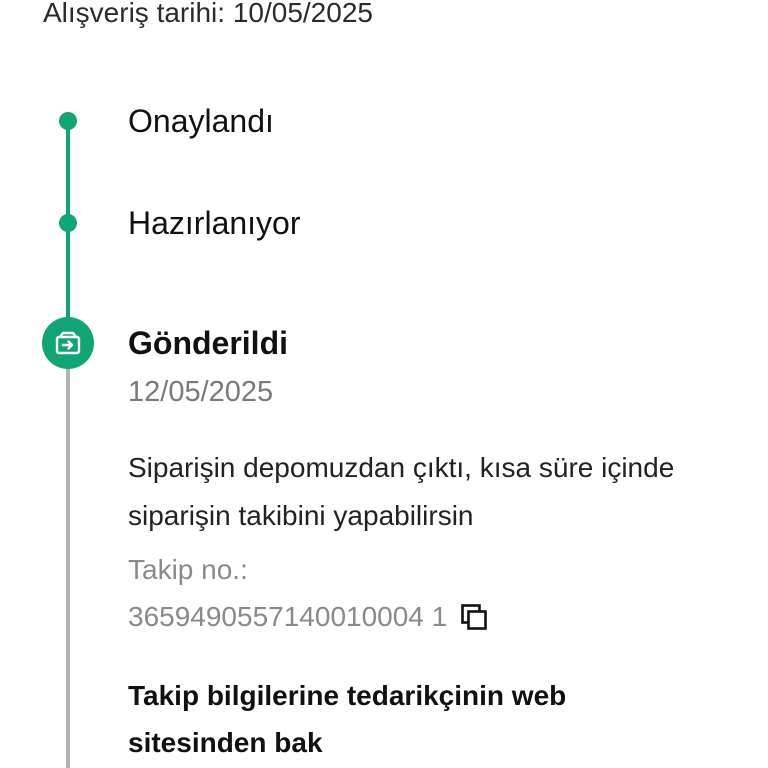 This screenshot has height=768, width=768. What do you see at coordinates (208, 343) in the screenshot?
I see `step-shipped-label: Gönderildi` at bounding box center [208, 343].